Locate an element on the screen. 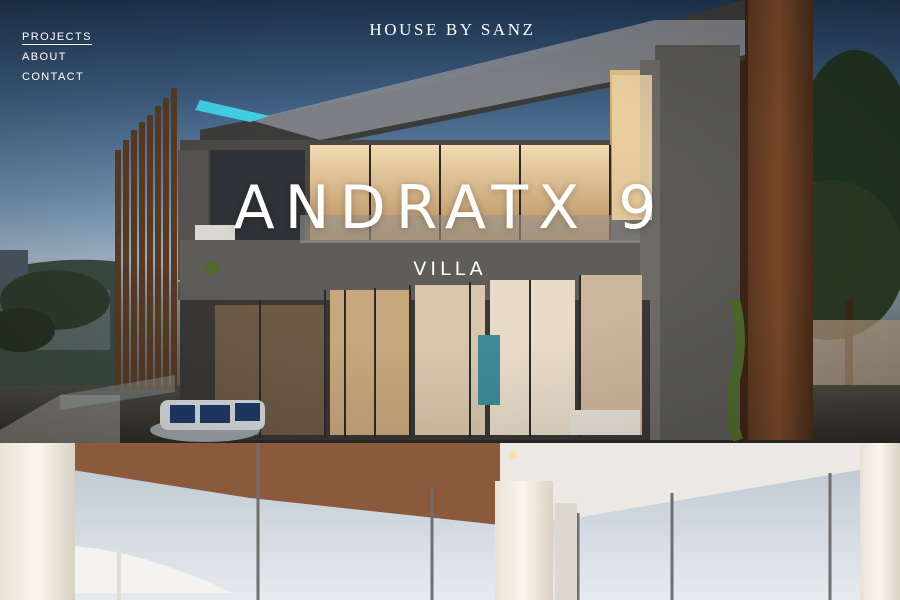  nav-item-contact-label: CONTACT is located at coordinates (53, 77).